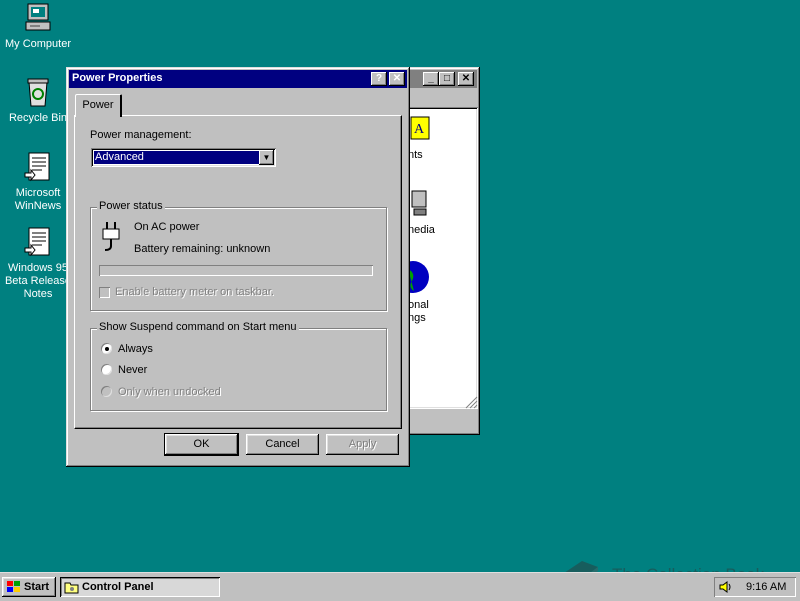 Image resolution: width=800 pixels, height=601 pixels. I want to click on control-panel-item: nts, so click(443, 155).